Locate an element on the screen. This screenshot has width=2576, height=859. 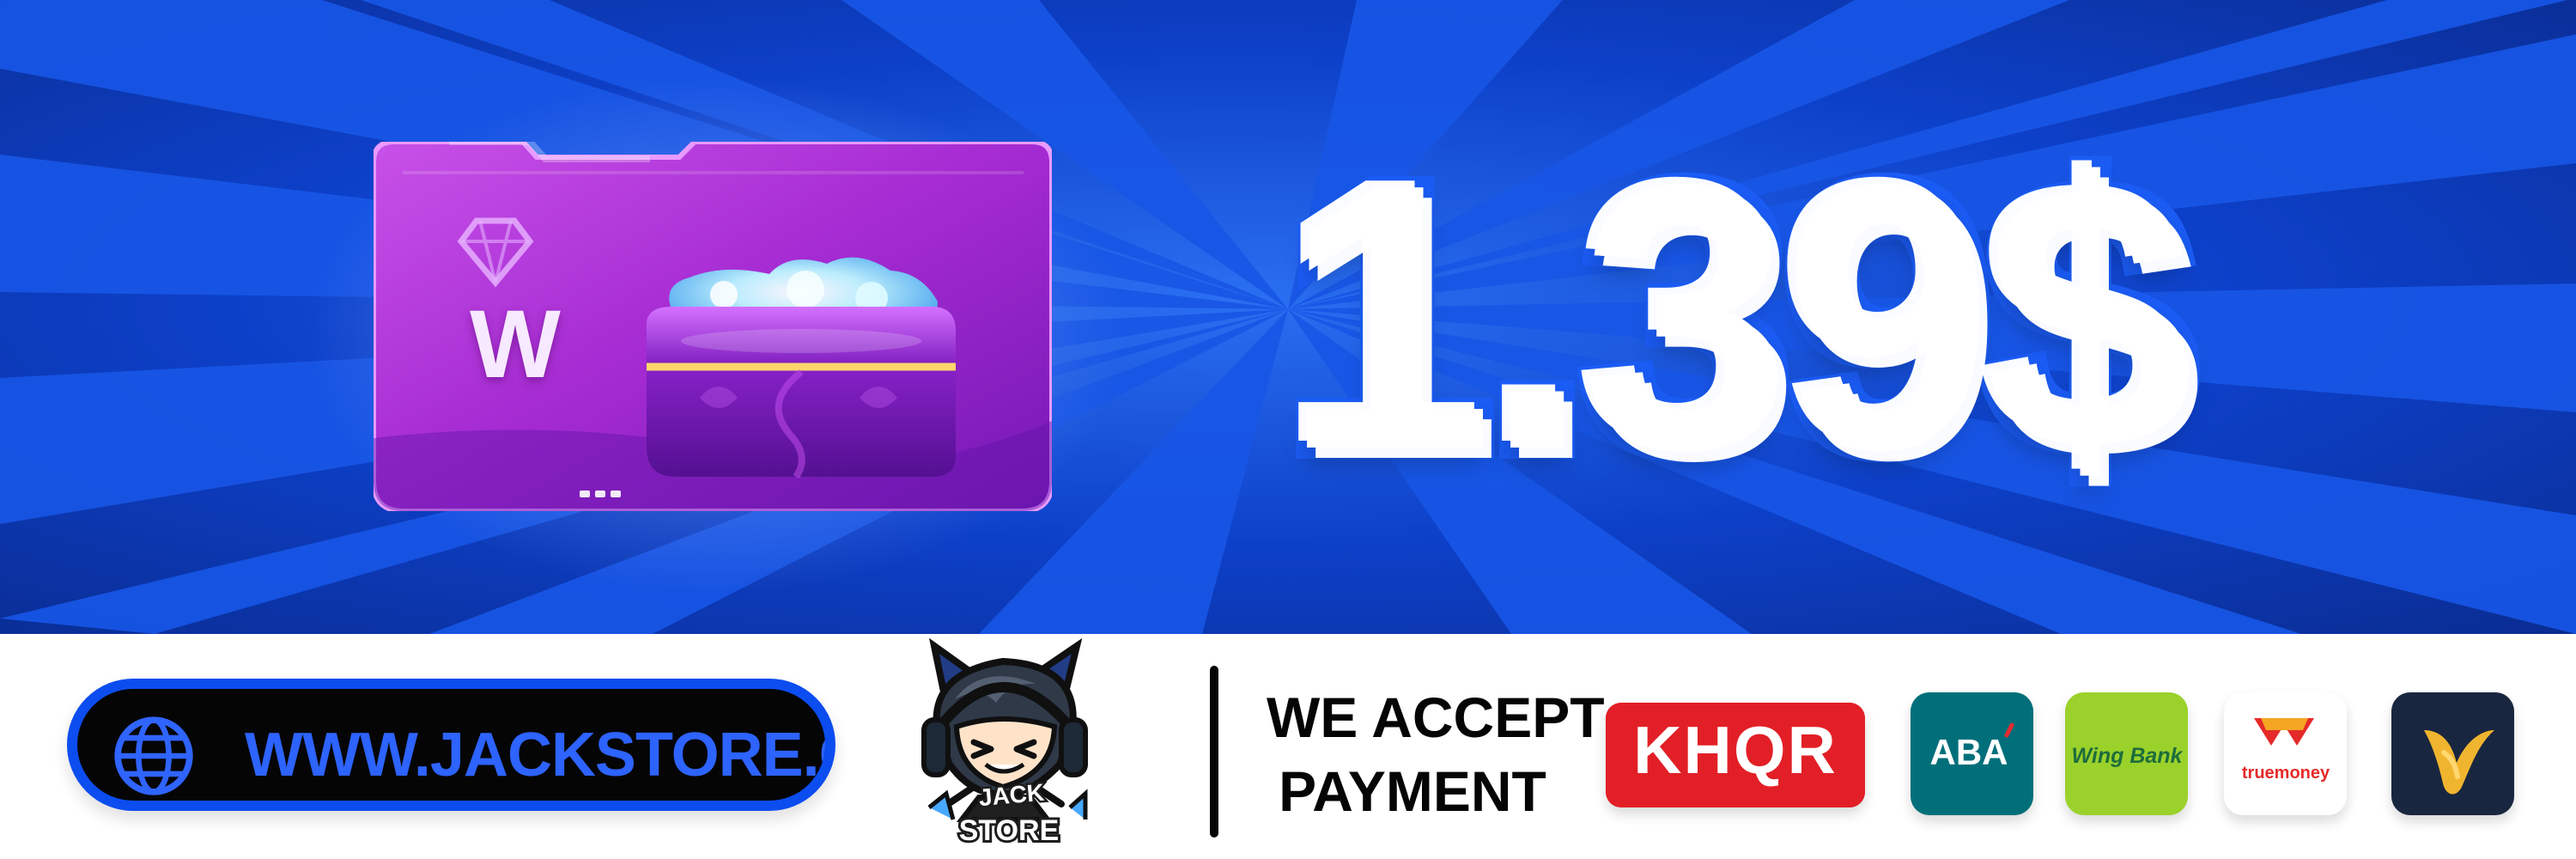
payment-heading: WE ACCEPT PAYMENT is located at coordinates (1436, 754).